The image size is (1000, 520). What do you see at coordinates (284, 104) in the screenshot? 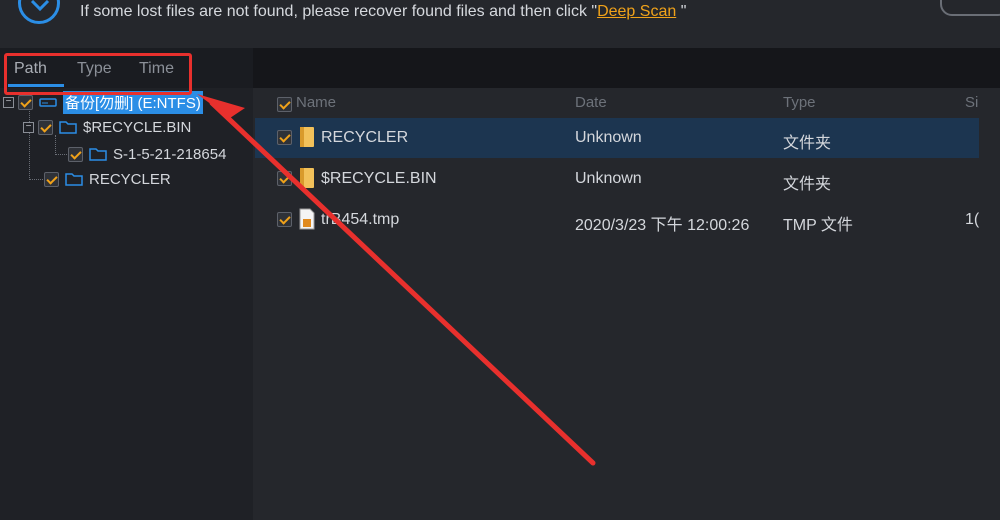
I see `select-all-checkbox` at bounding box center [284, 104].